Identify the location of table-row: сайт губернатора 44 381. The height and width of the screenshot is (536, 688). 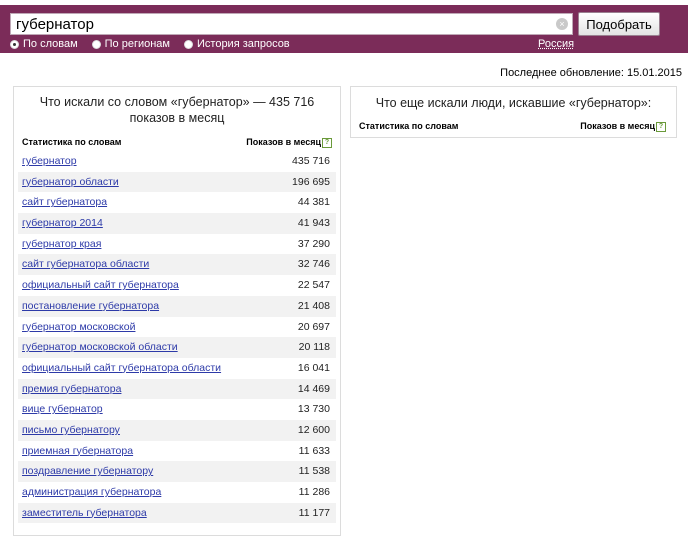
(177, 202).